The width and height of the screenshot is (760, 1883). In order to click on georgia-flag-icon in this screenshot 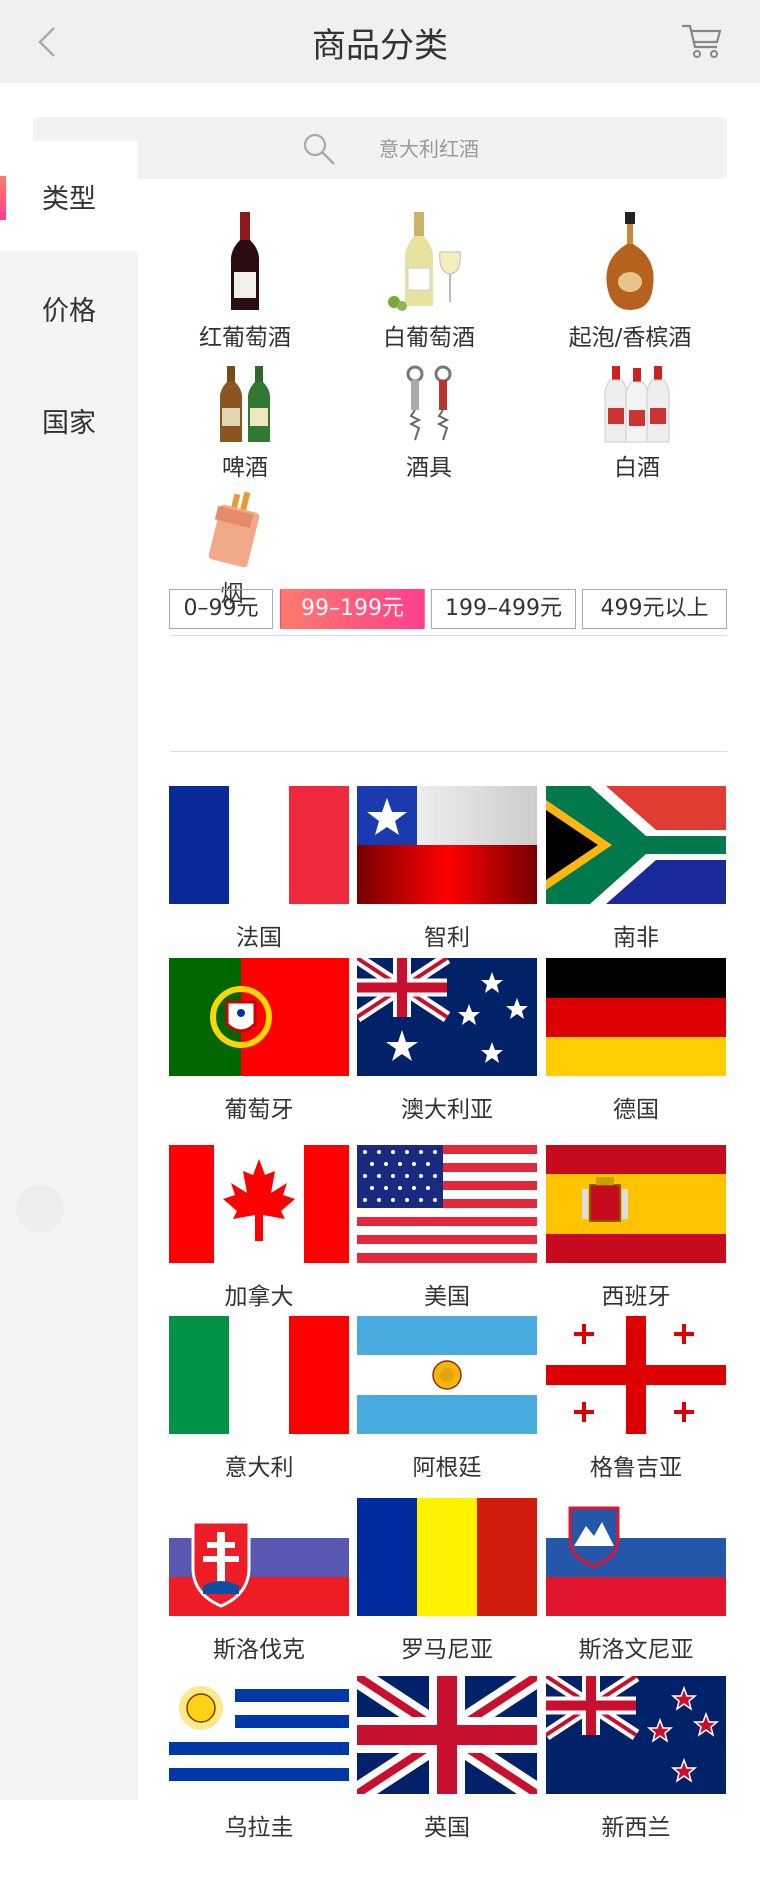, I will do `click(636, 1375)`.